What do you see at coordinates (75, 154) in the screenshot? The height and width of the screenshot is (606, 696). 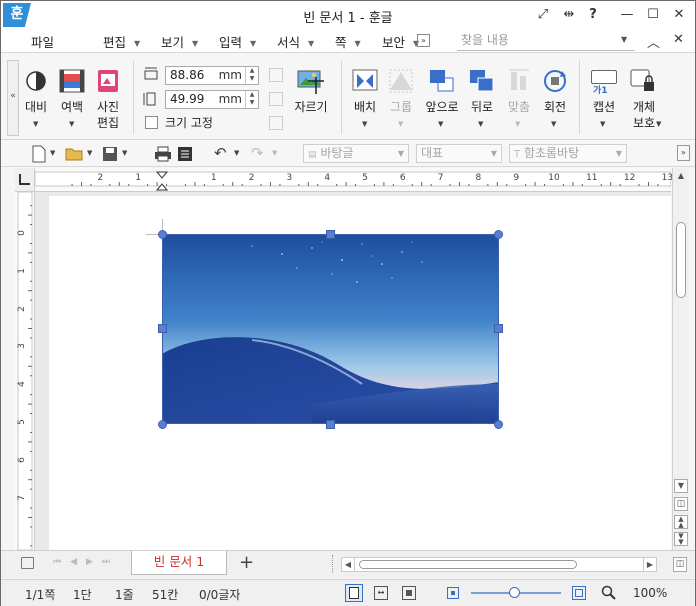 I see `open-folder-icon` at bounding box center [75, 154].